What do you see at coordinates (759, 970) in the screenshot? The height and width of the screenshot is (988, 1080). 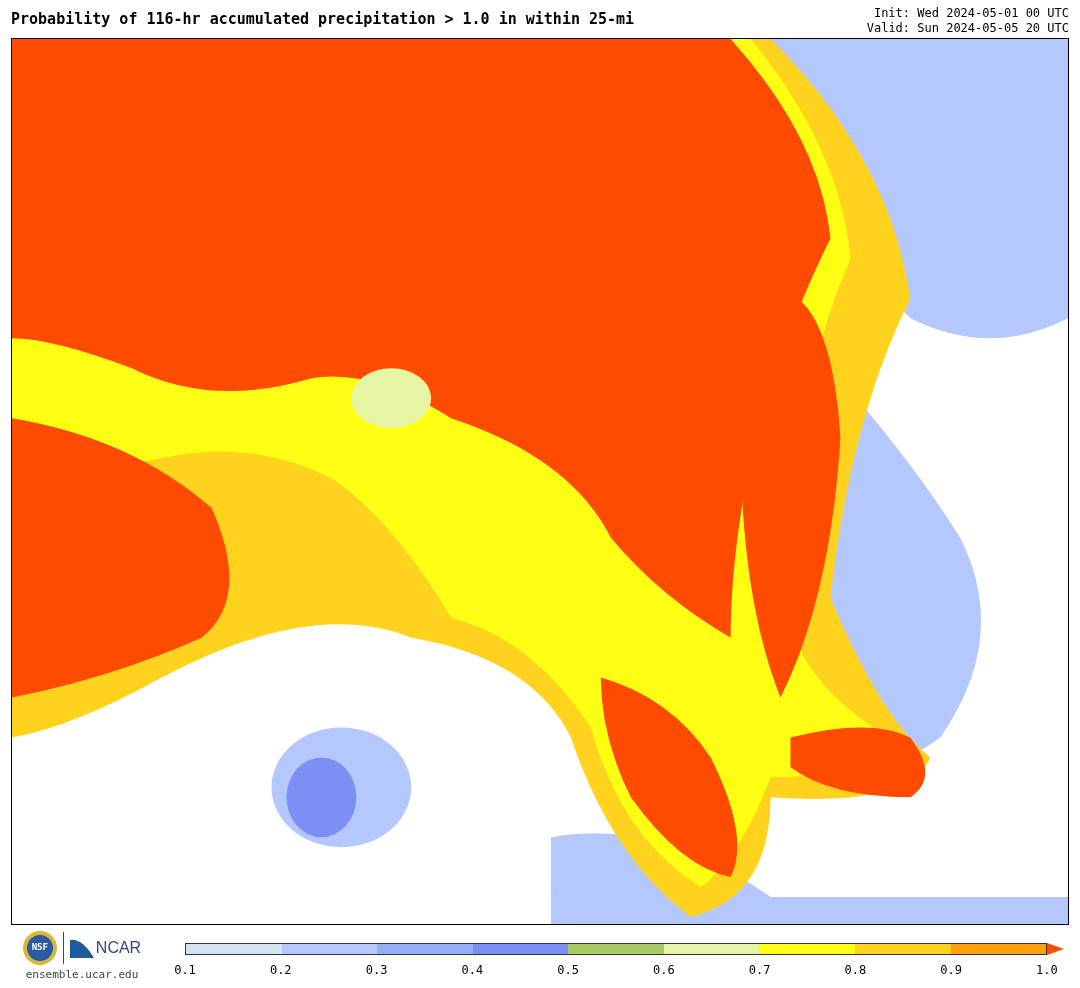 I see `colorbar-tick-label: 0.7` at bounding box center [759, 970].